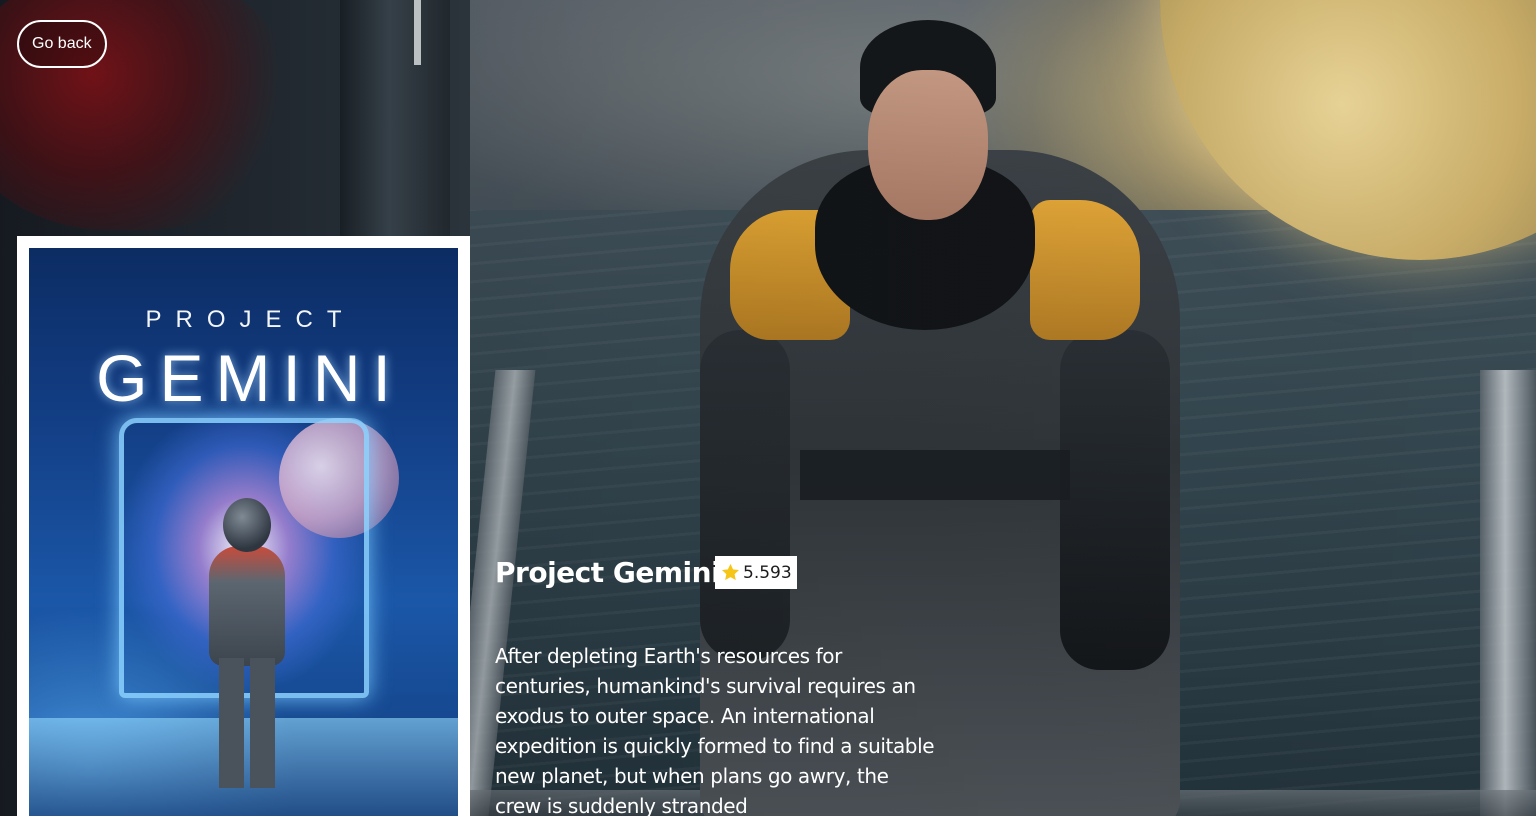 The image size is (1536, 816). Describe the element at coordinates (246, 643) in the screenshot. I see `poster-astronaut` at that location.